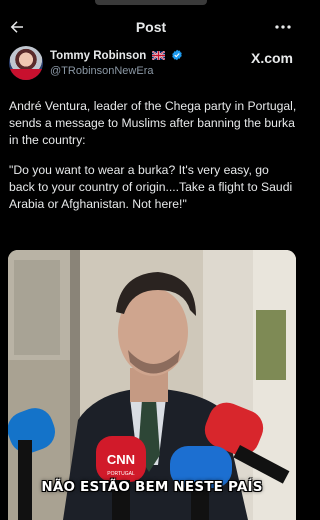 This screenshot has width=320, height=520. Describe the element at coordinates (152, 487) in the screenshot. I see `video-subtitle: NÃO ESTÃO BEM NESTE PAÍS` at that location.